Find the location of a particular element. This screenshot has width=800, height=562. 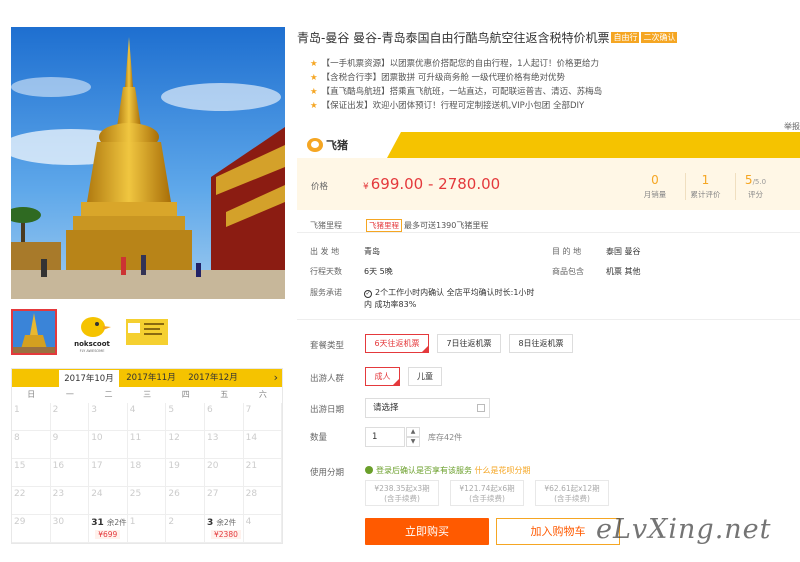

people-option-child: 儿童 is located at coordinates (425, 376).